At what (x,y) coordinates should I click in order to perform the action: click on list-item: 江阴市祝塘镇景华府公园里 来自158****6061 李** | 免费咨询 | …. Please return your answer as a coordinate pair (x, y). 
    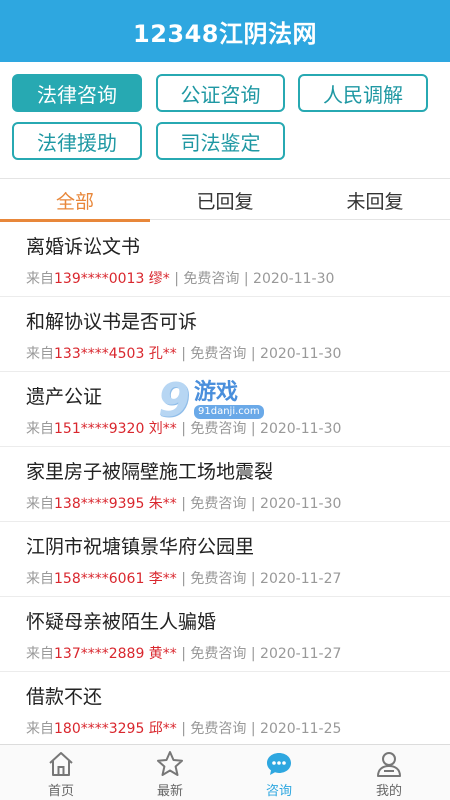
    Looking at the image, I should click on (225, 559).